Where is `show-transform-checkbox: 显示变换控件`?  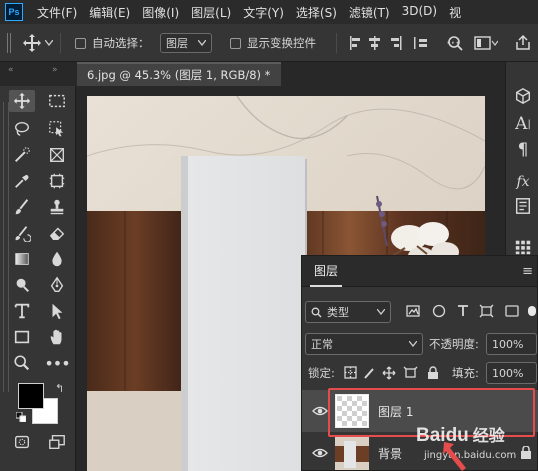
show-transform-checkbox: 显示变换控件 is located at coordinates (273, 43).